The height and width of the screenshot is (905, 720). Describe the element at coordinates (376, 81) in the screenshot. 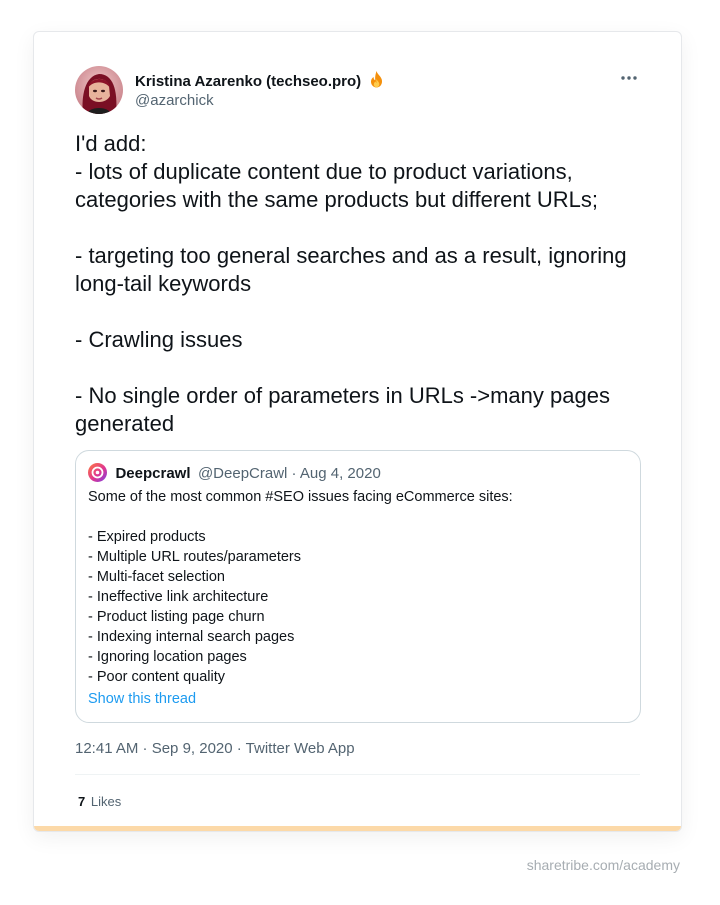

I see `fire-emoji-icon` at that location.